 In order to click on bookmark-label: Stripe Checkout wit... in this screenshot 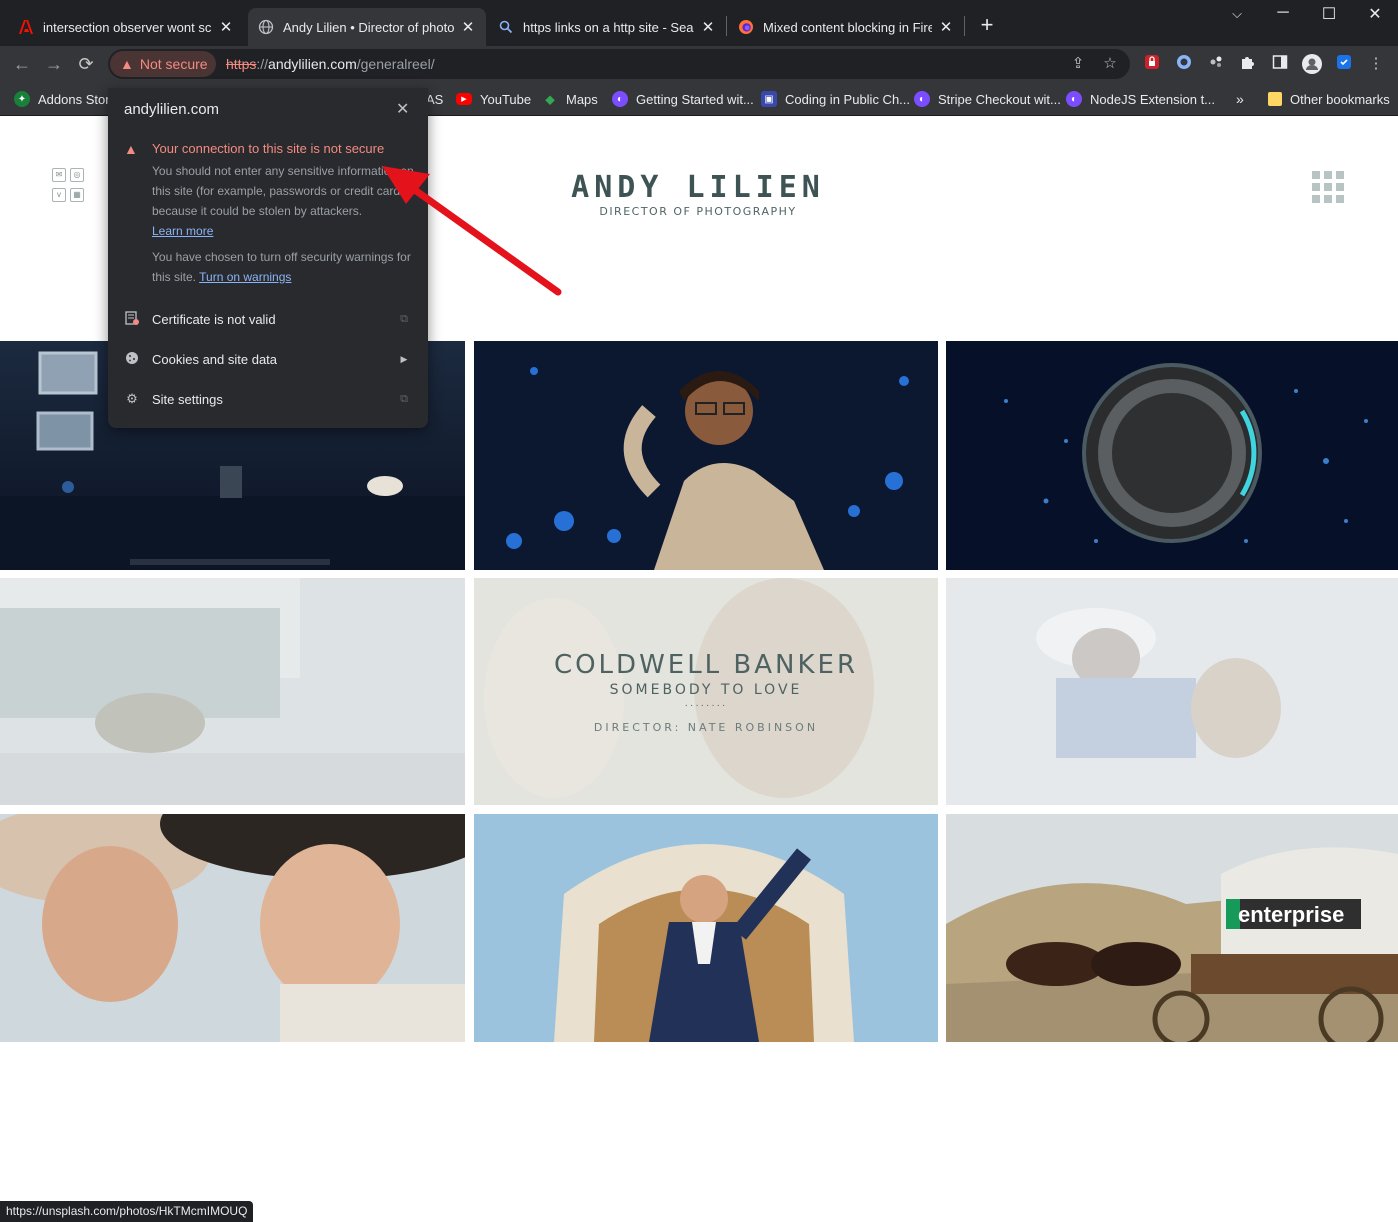, I will do `click(999, 99)`.